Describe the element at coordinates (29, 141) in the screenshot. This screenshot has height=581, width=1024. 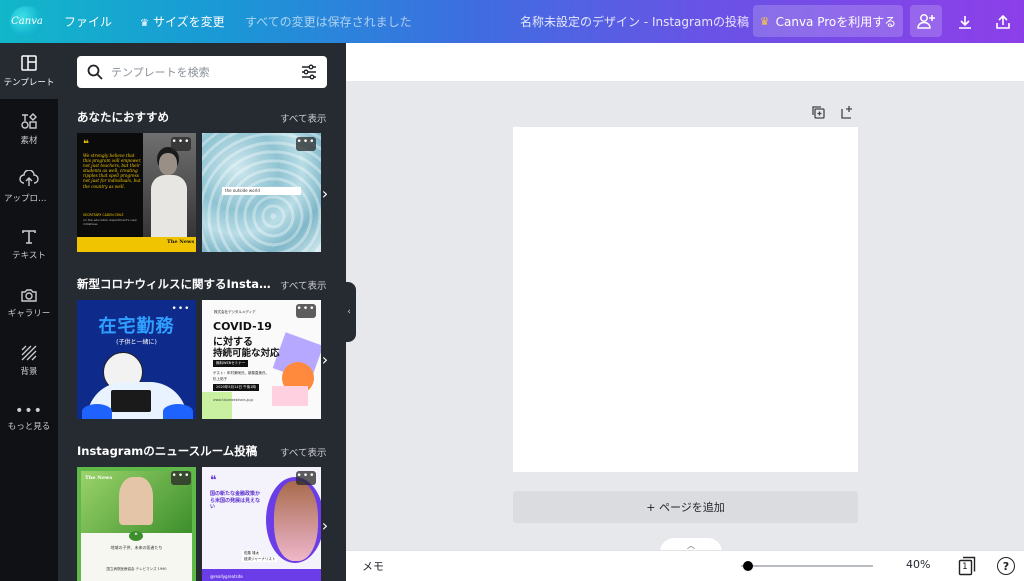
I see `nav-label-elements: 素材` at that location.